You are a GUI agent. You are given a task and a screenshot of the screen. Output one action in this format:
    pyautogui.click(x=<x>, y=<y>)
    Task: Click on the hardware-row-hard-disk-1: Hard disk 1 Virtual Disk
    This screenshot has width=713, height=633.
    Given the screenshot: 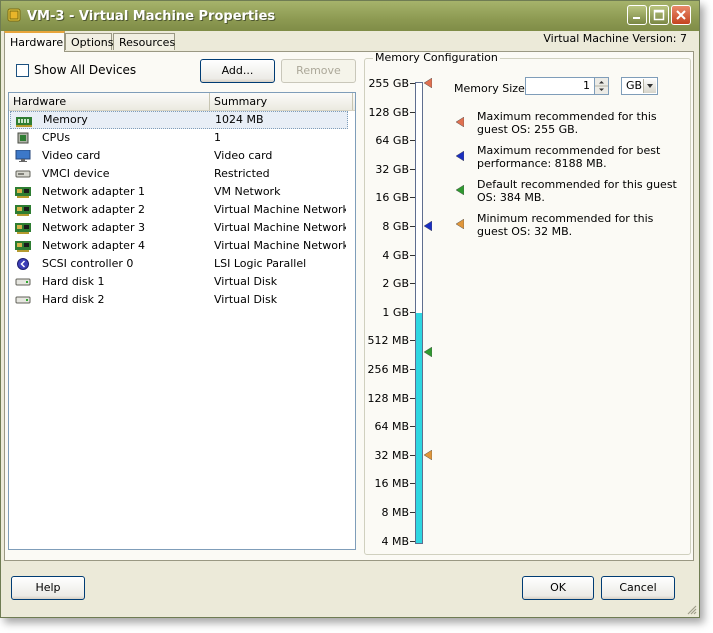 What is the action you would take?
    pyautogui.click(x=179, y=282)
    